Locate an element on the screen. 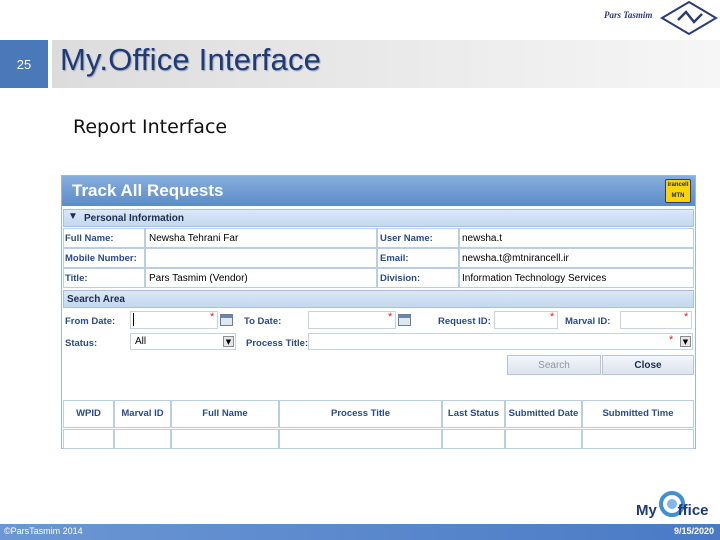  email-value: newsha.t@mtnirancell.ir is located at coordinates (515, 258).